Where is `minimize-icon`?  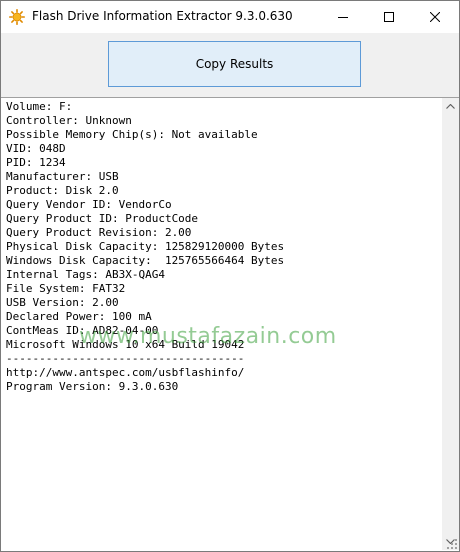
minimize-icon is located at coordinates (343, 17).